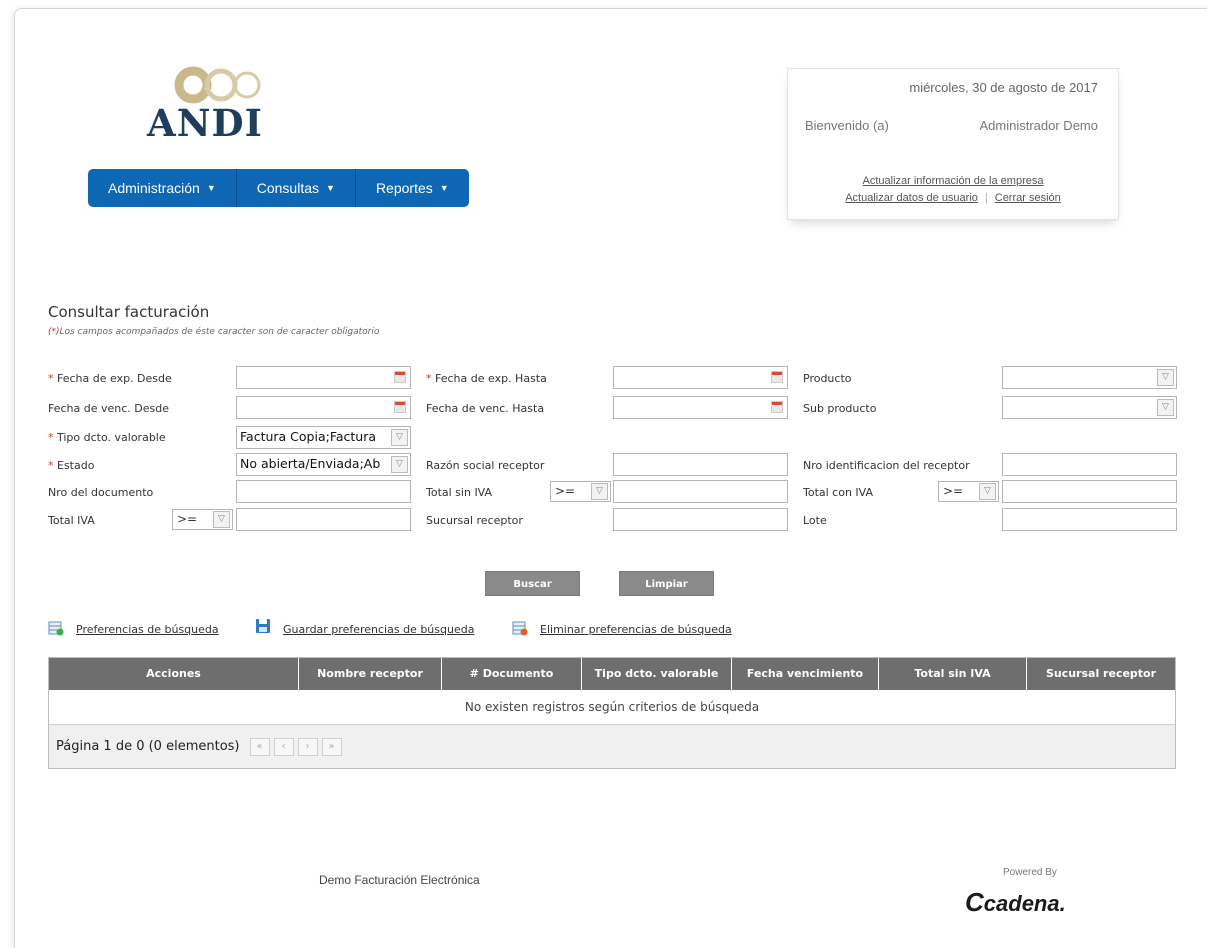 Image resolution: width=1207 pixels, height=948 pixels. Describe the element at coordinates (1089, 491) in the screenshot. I see `total-con-iva-input` at that location.